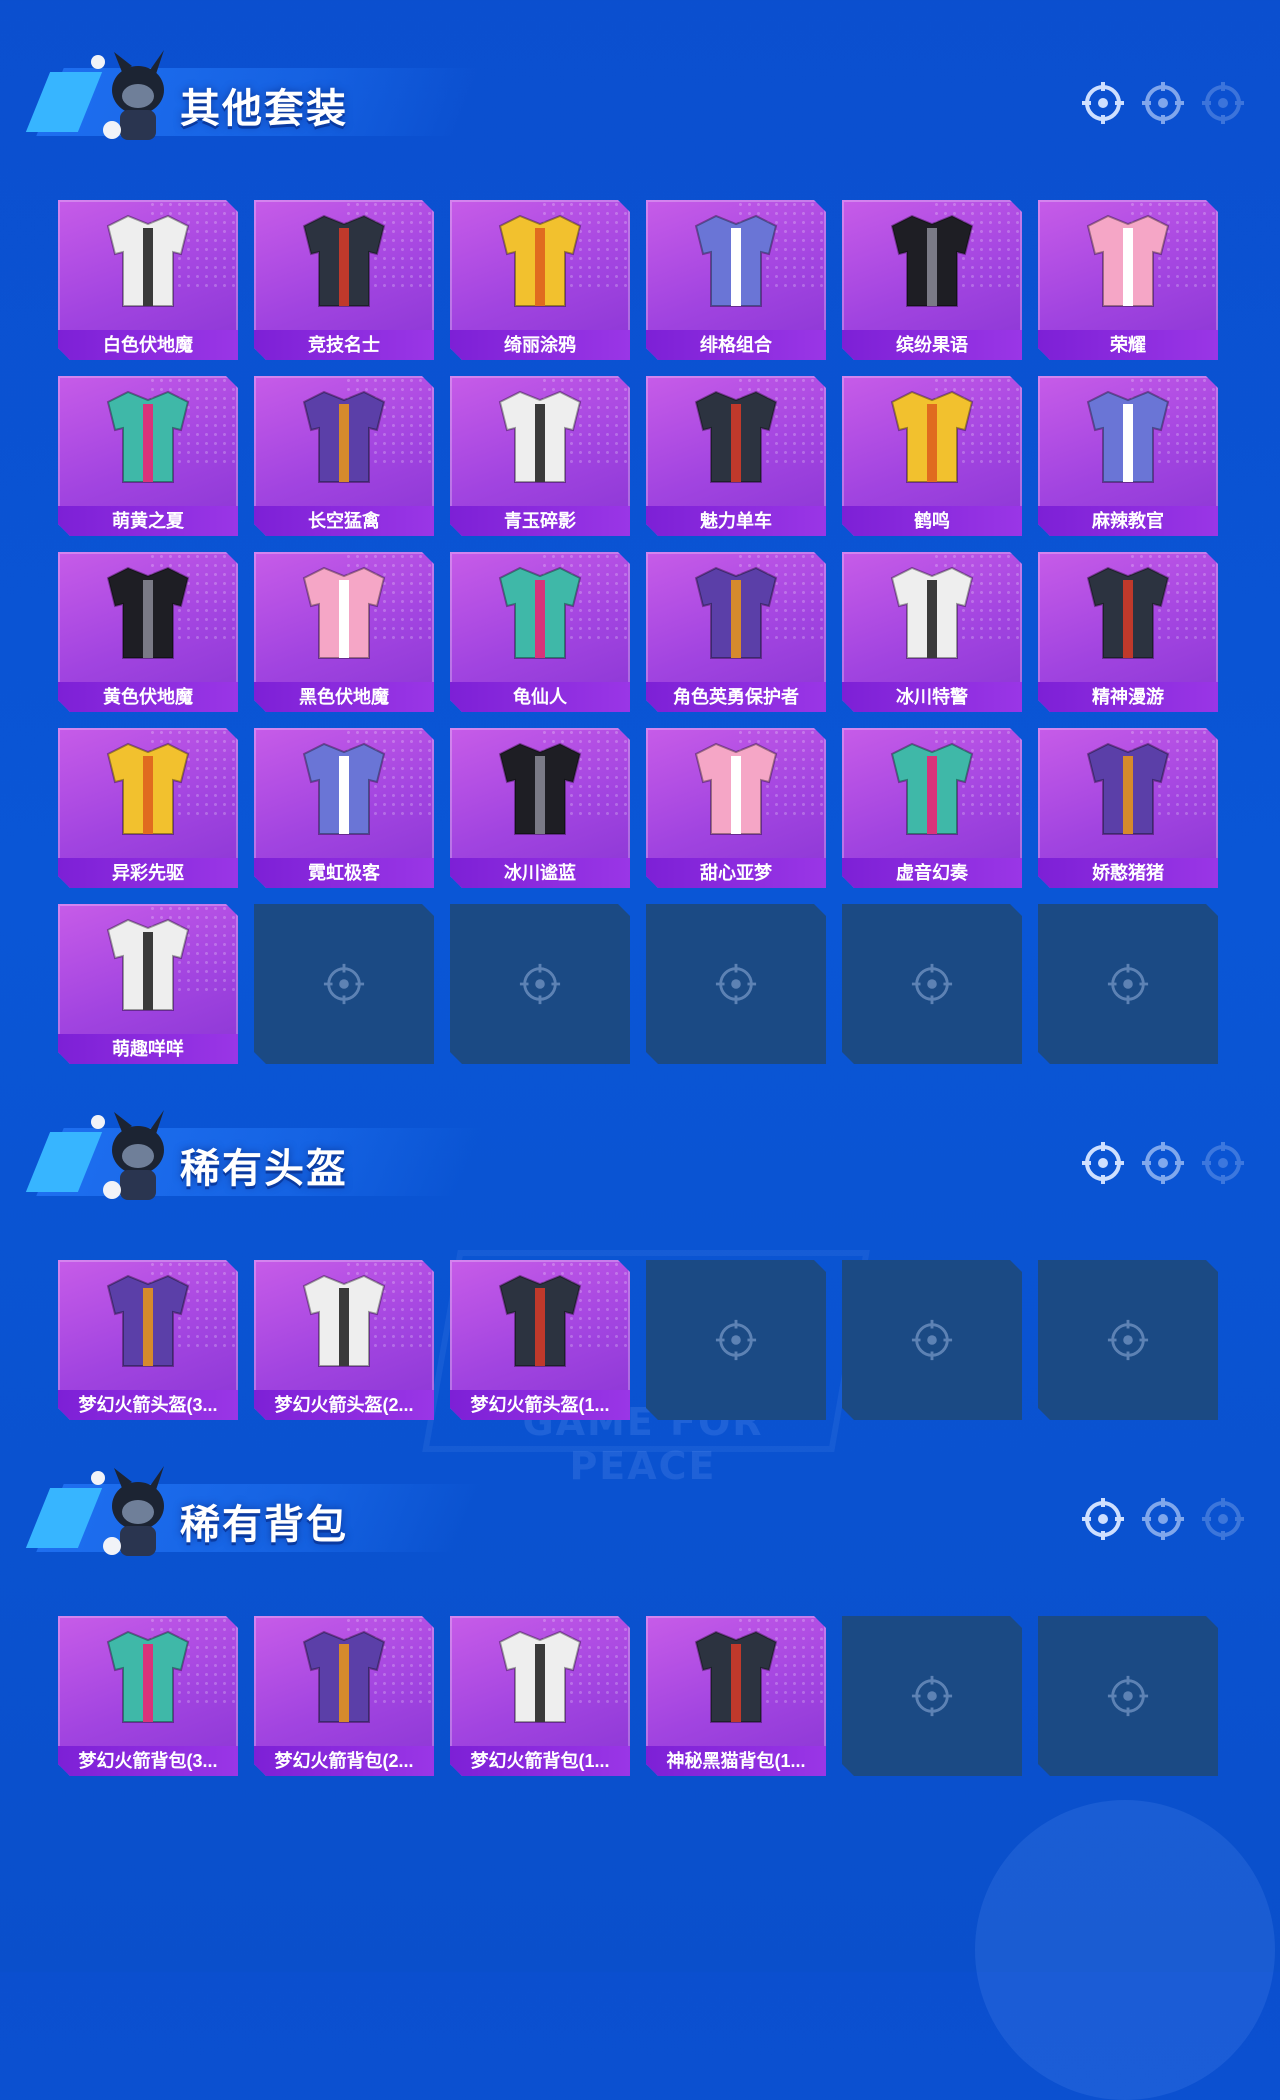  I want to click on item-name: 甜心亚梦, so click(736, 873).